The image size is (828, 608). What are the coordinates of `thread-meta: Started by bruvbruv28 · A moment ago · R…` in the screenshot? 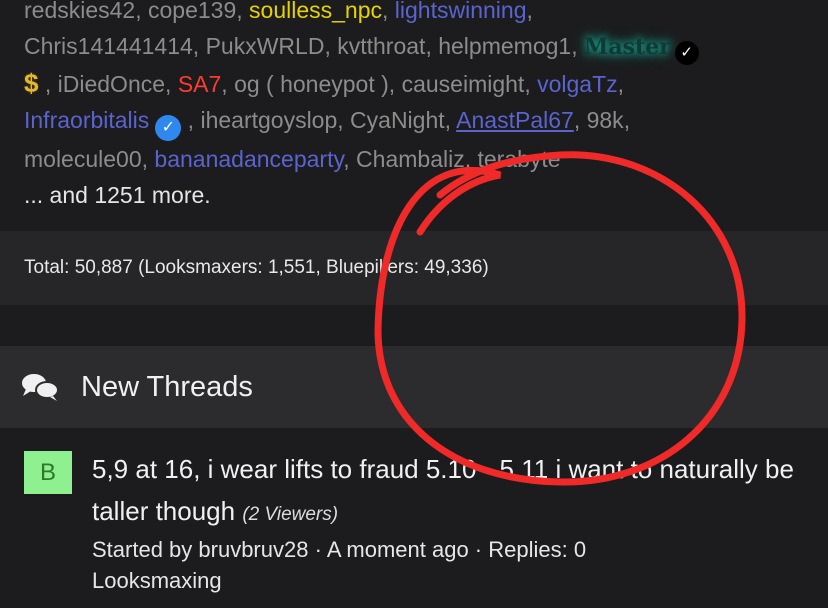 It's located at (339, 550).